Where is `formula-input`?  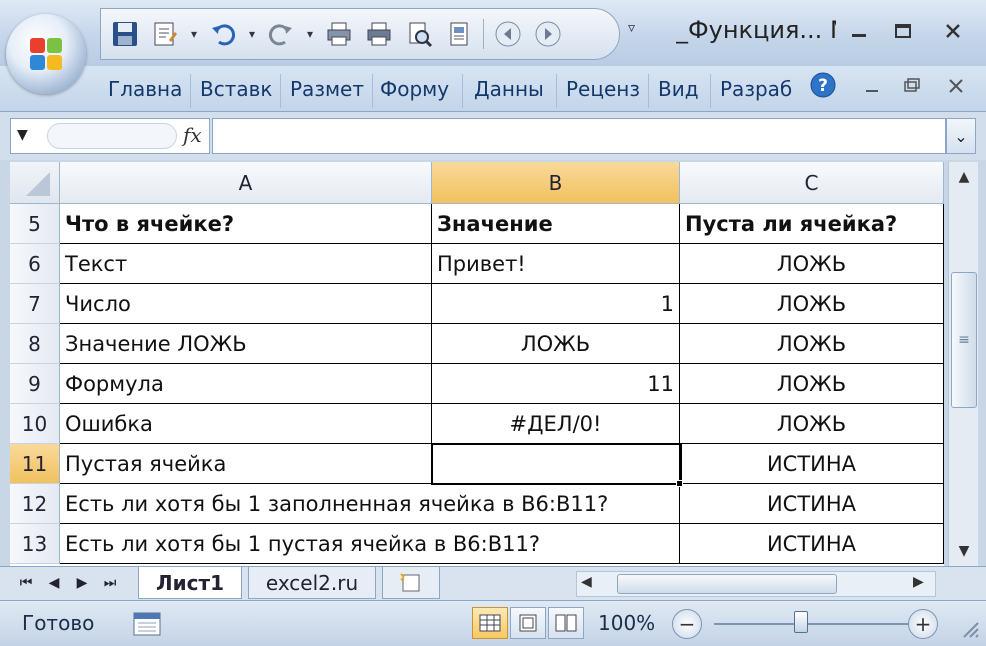
formula-input is located at coordinates (579, 136).